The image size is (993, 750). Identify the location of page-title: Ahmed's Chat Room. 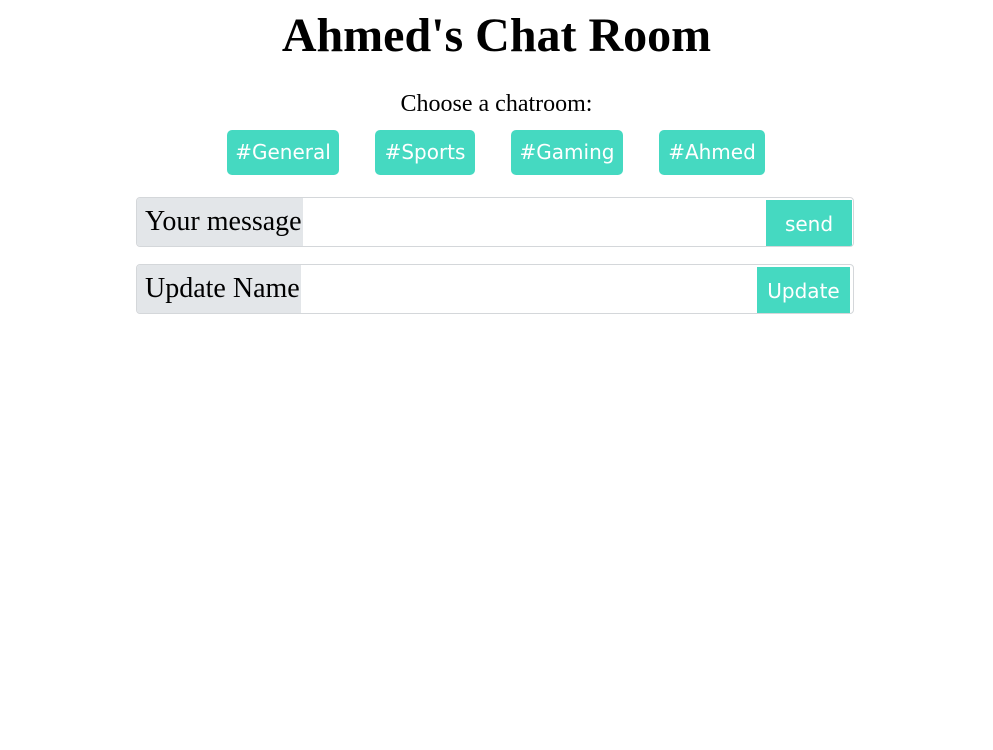
(496, 35).